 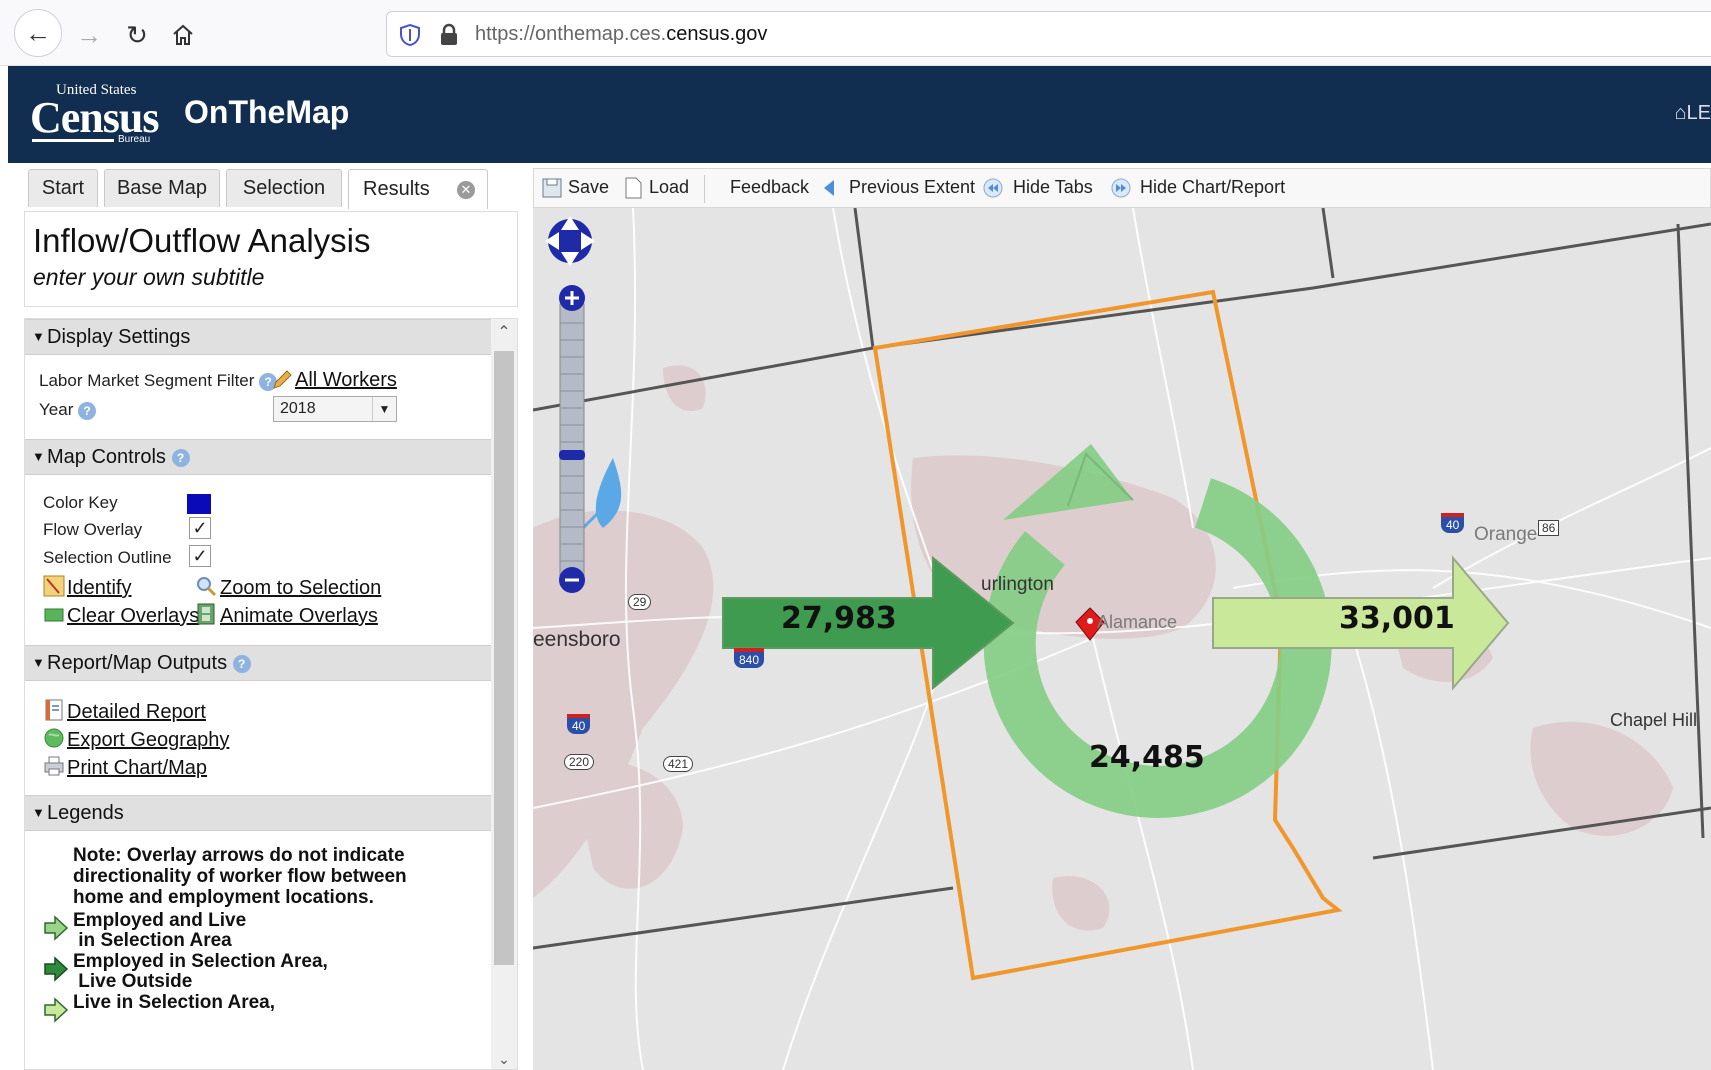 I want to click on home-button, so click(x=183, y=35).